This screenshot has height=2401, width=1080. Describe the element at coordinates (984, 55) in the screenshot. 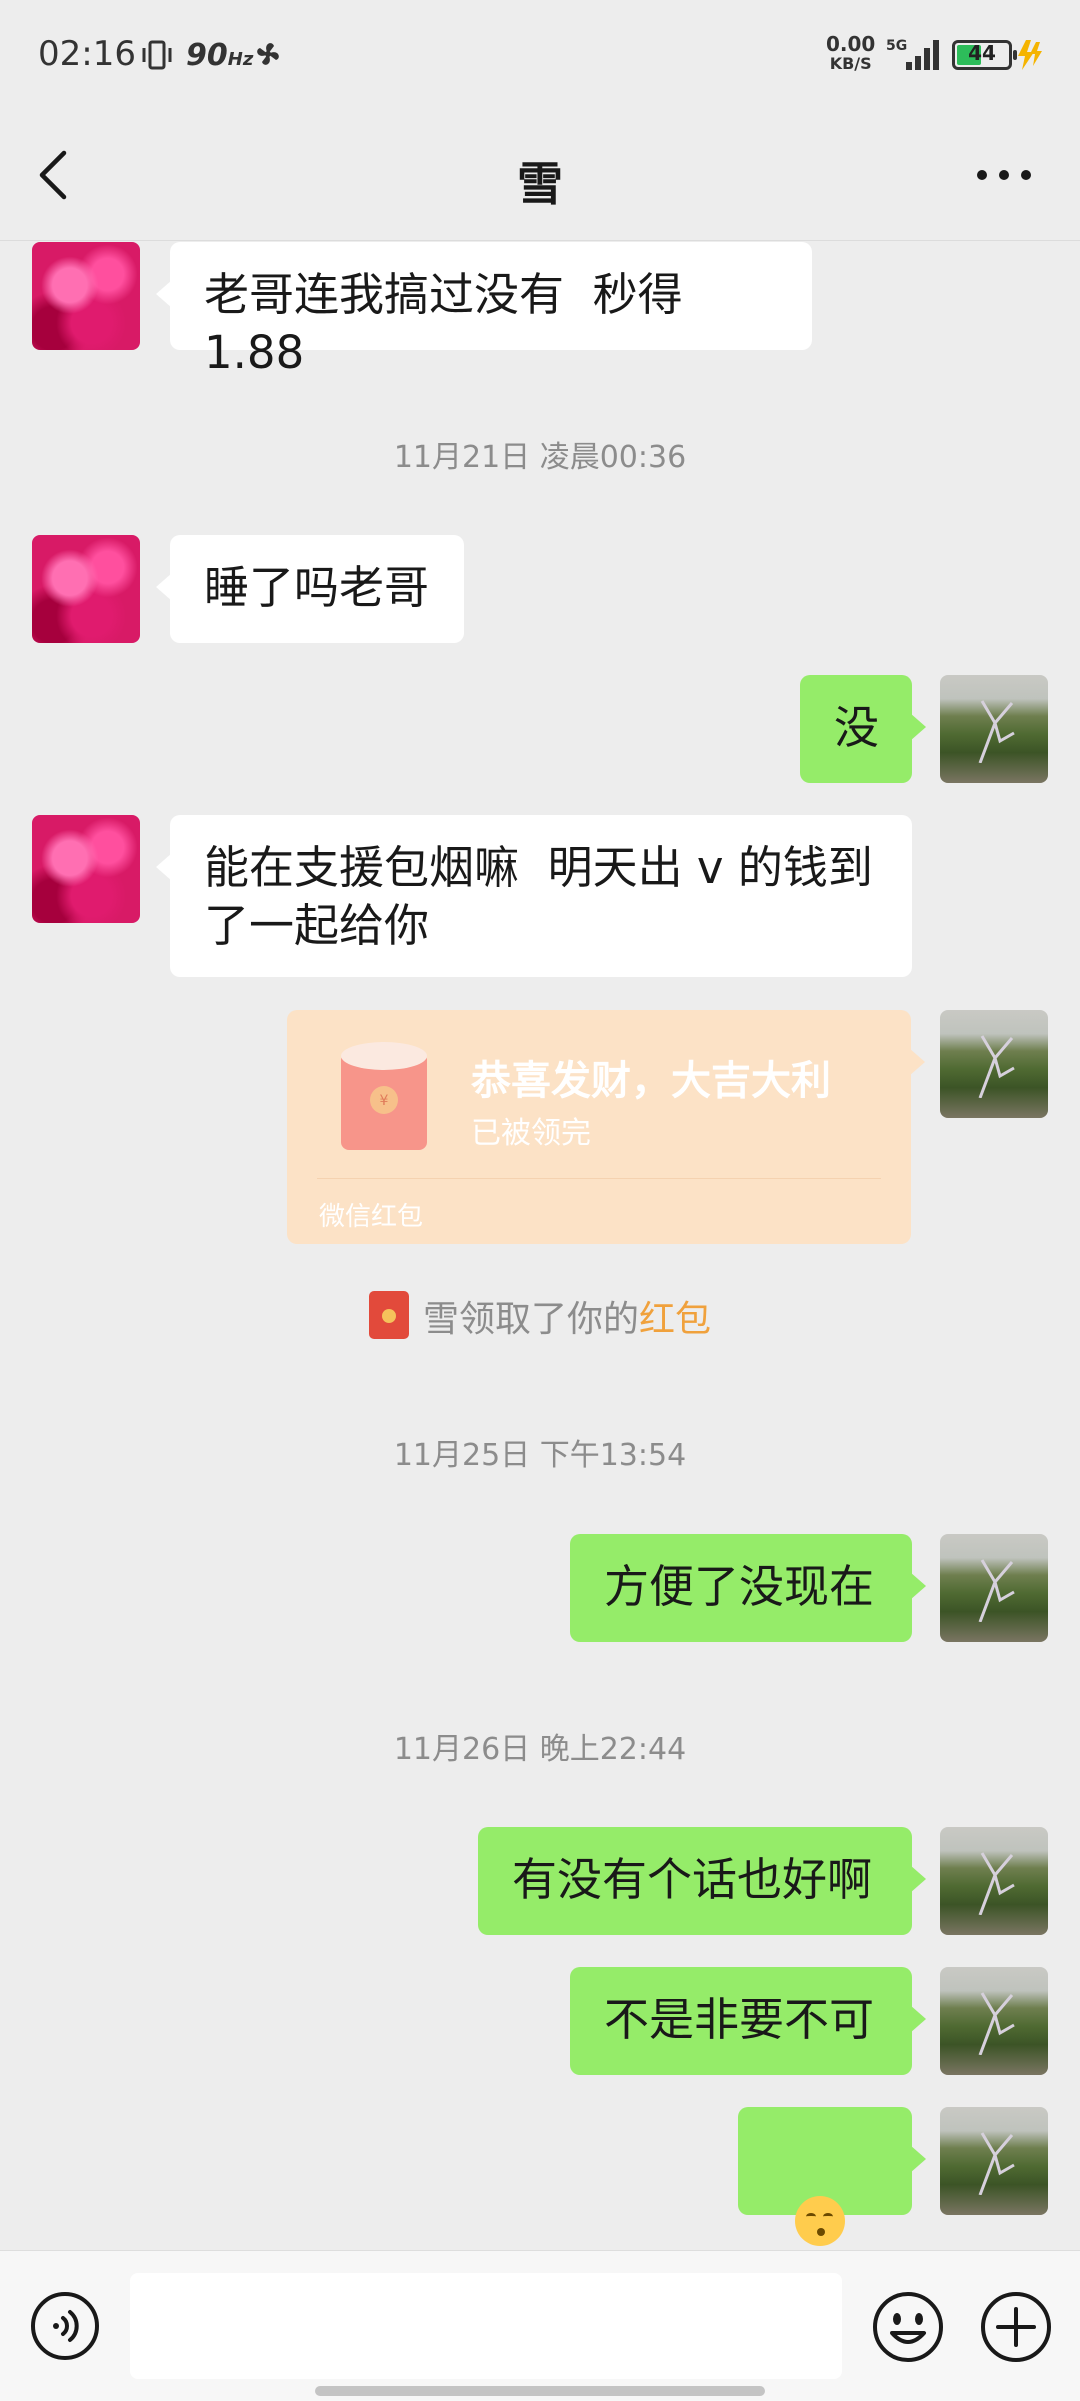

I see `battery-icon: 44` at that location.